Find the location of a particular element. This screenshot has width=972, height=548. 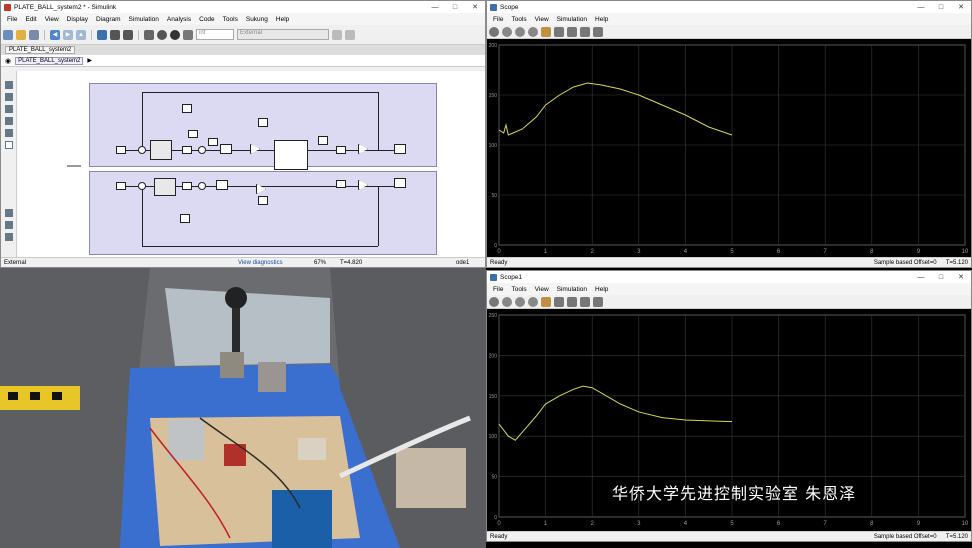

library-browser-icon is located at coordinates (102, 34).